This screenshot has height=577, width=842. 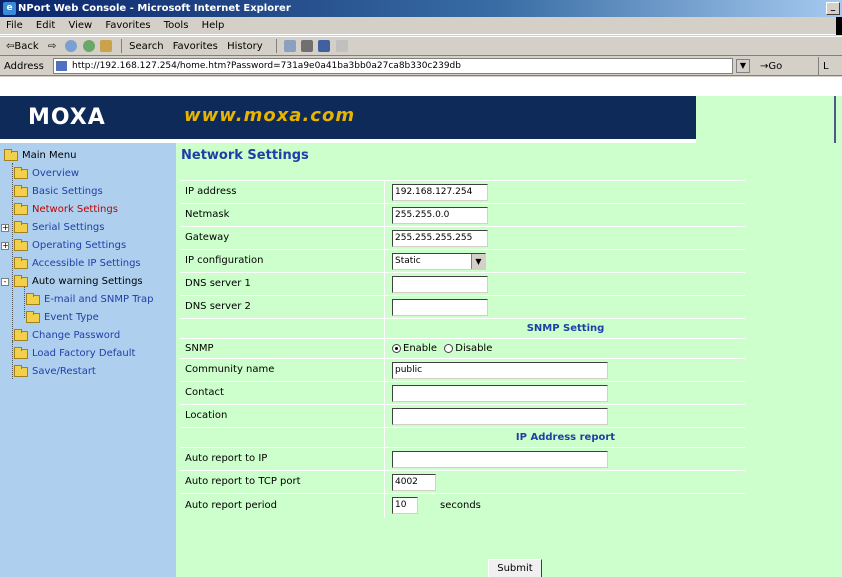 I want to click on gateway-input: 255.255.255.255, so click(x=440, y=238).